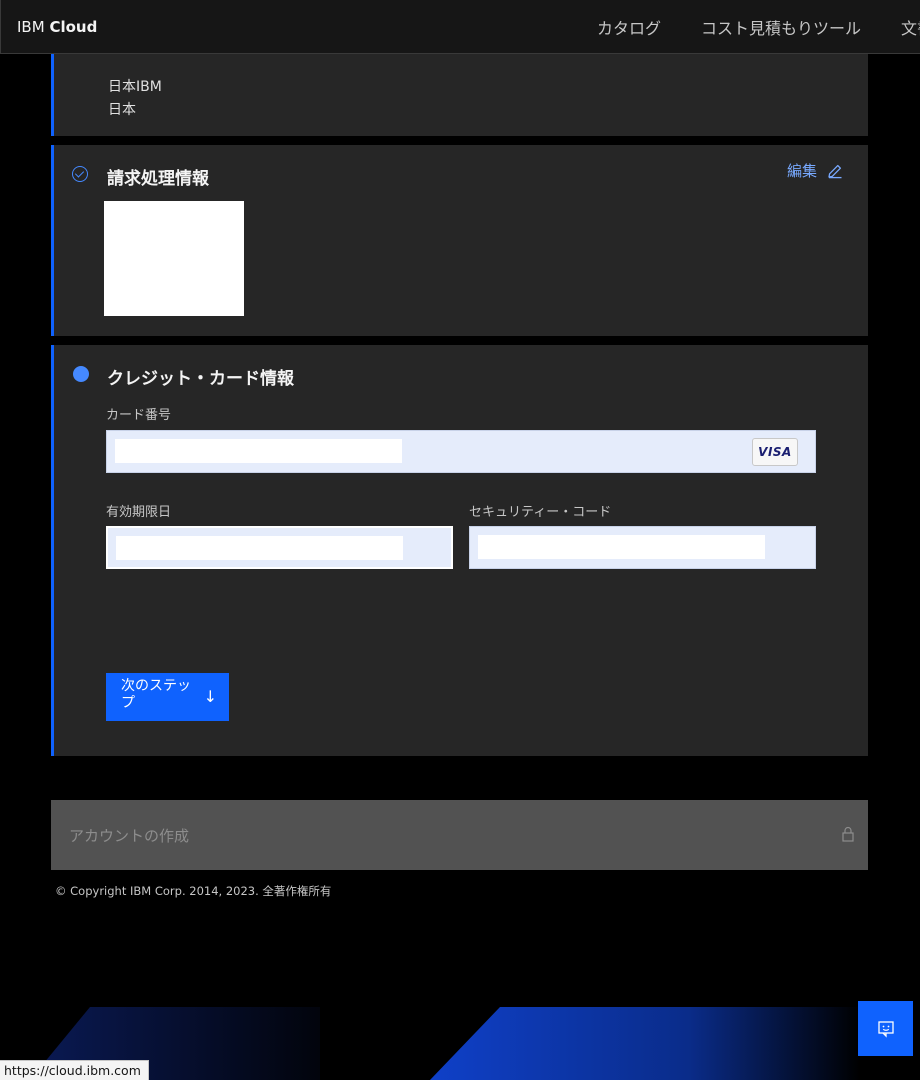 The height and width of the screenshot is (1080, 920). I want to click on chat-button, so click(885, 1028).